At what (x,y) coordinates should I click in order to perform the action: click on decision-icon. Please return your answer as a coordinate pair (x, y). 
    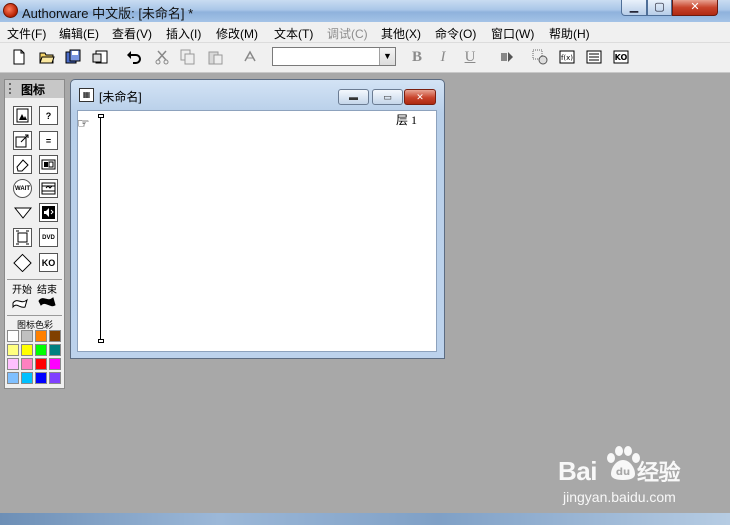
    Looking at the image, I should click on (22, 262).